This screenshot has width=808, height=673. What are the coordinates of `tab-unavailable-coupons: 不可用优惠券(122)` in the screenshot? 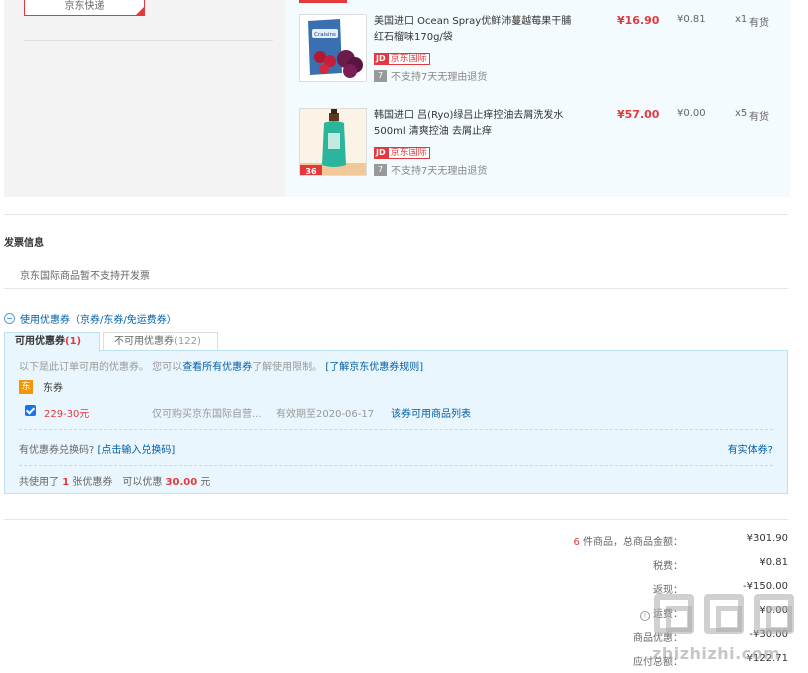 It's located at (160, 341).